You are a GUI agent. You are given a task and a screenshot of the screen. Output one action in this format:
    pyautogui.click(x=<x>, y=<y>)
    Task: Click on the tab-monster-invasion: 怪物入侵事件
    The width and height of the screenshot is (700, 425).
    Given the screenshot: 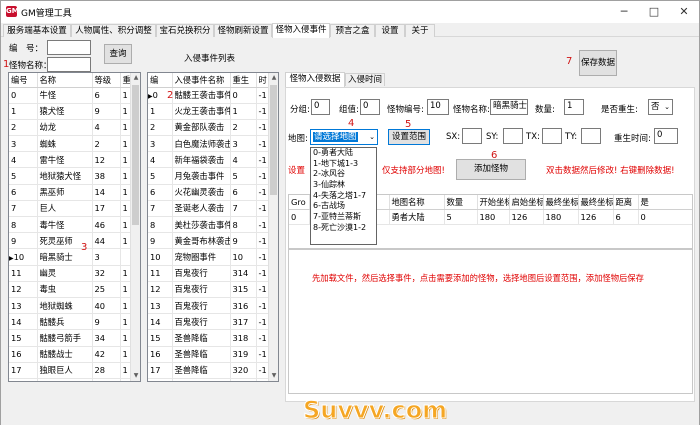 What is the action you would take?
    pyautogui.click(x=301, y=30)
    